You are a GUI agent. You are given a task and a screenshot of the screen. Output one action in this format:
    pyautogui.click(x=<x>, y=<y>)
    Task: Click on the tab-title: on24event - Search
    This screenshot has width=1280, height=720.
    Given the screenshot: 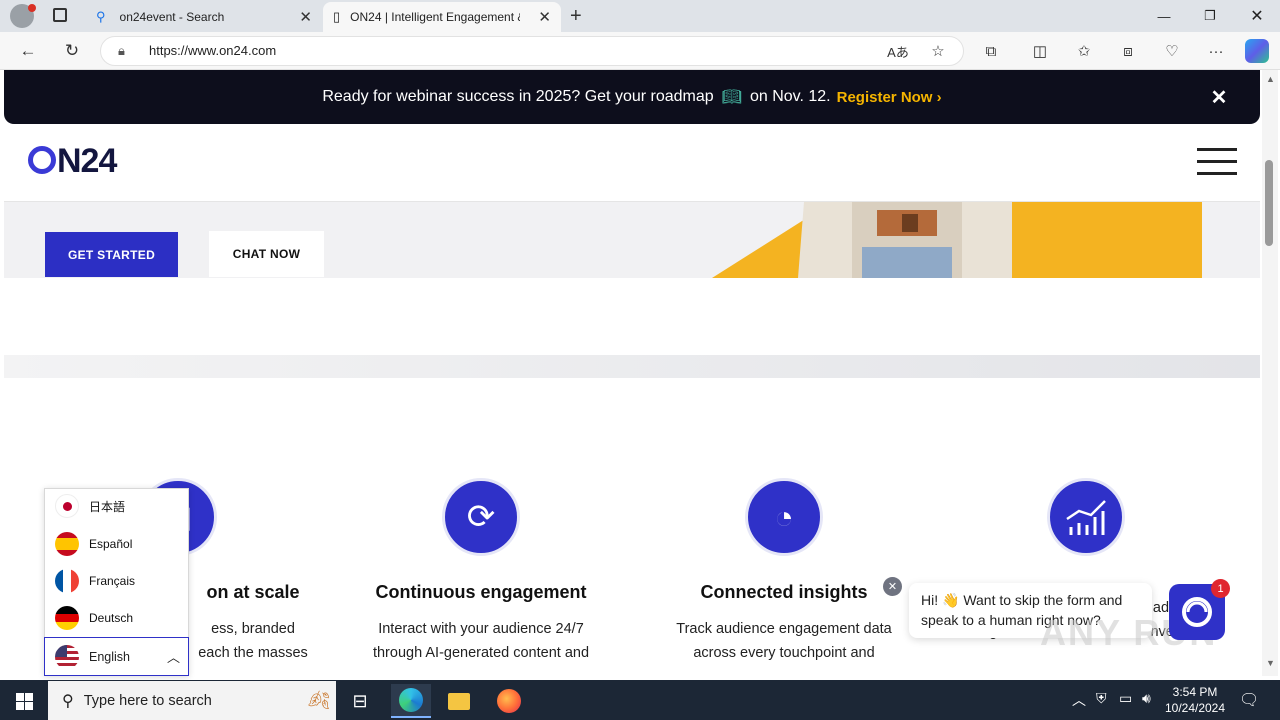 What is the action you would take?
    pyautogui.click(x=172, y=17)
    